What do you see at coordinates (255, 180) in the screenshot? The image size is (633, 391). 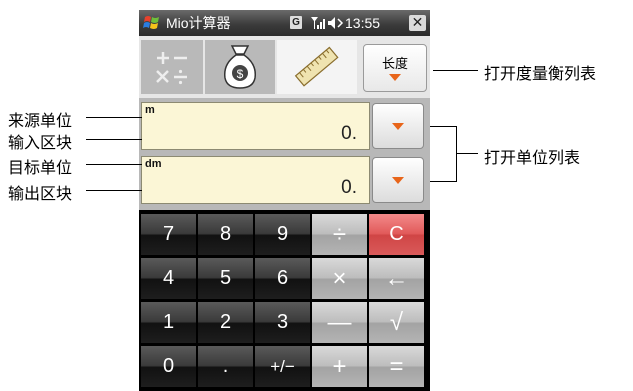 I see `output-field: dm 0.` at bounding box center [255, 180].